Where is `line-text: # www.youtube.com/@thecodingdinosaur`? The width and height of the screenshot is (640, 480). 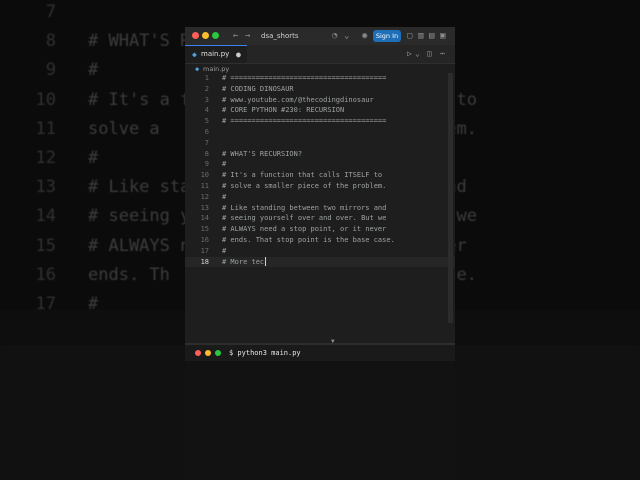
line-text: # www.youtube.com/@thecodingdinosaur is located at coordinates (298, 99).